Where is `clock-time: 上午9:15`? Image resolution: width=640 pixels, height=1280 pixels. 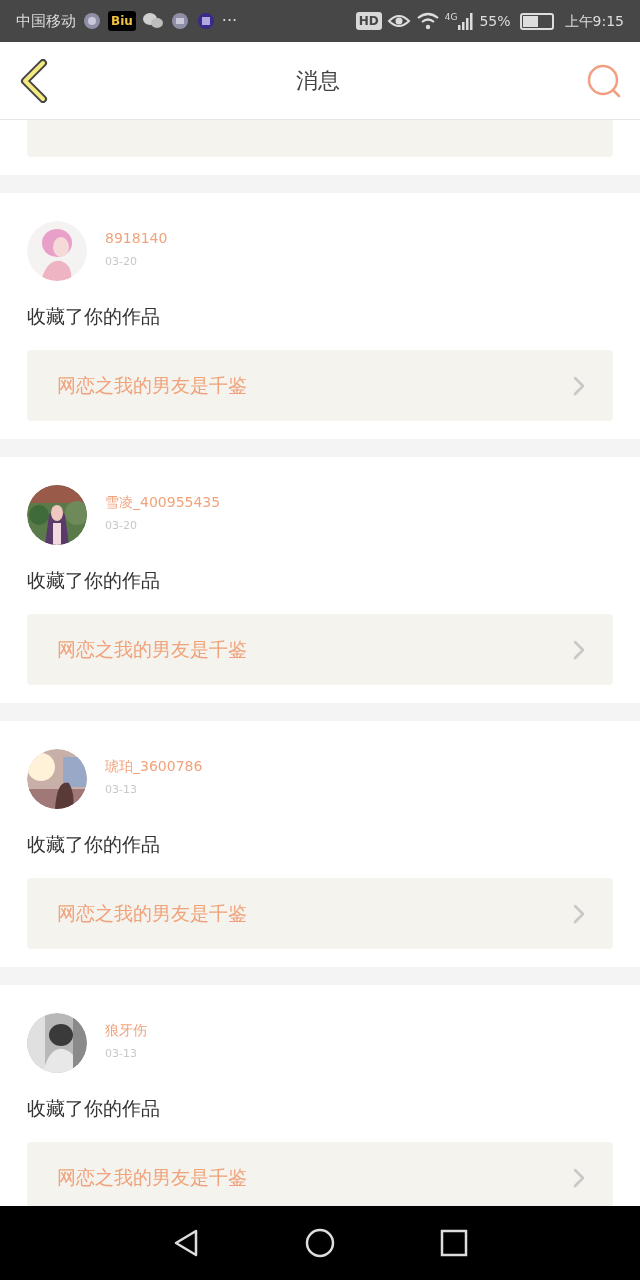 clock-time: 上午9:15 is located at coordinates (594, 21).